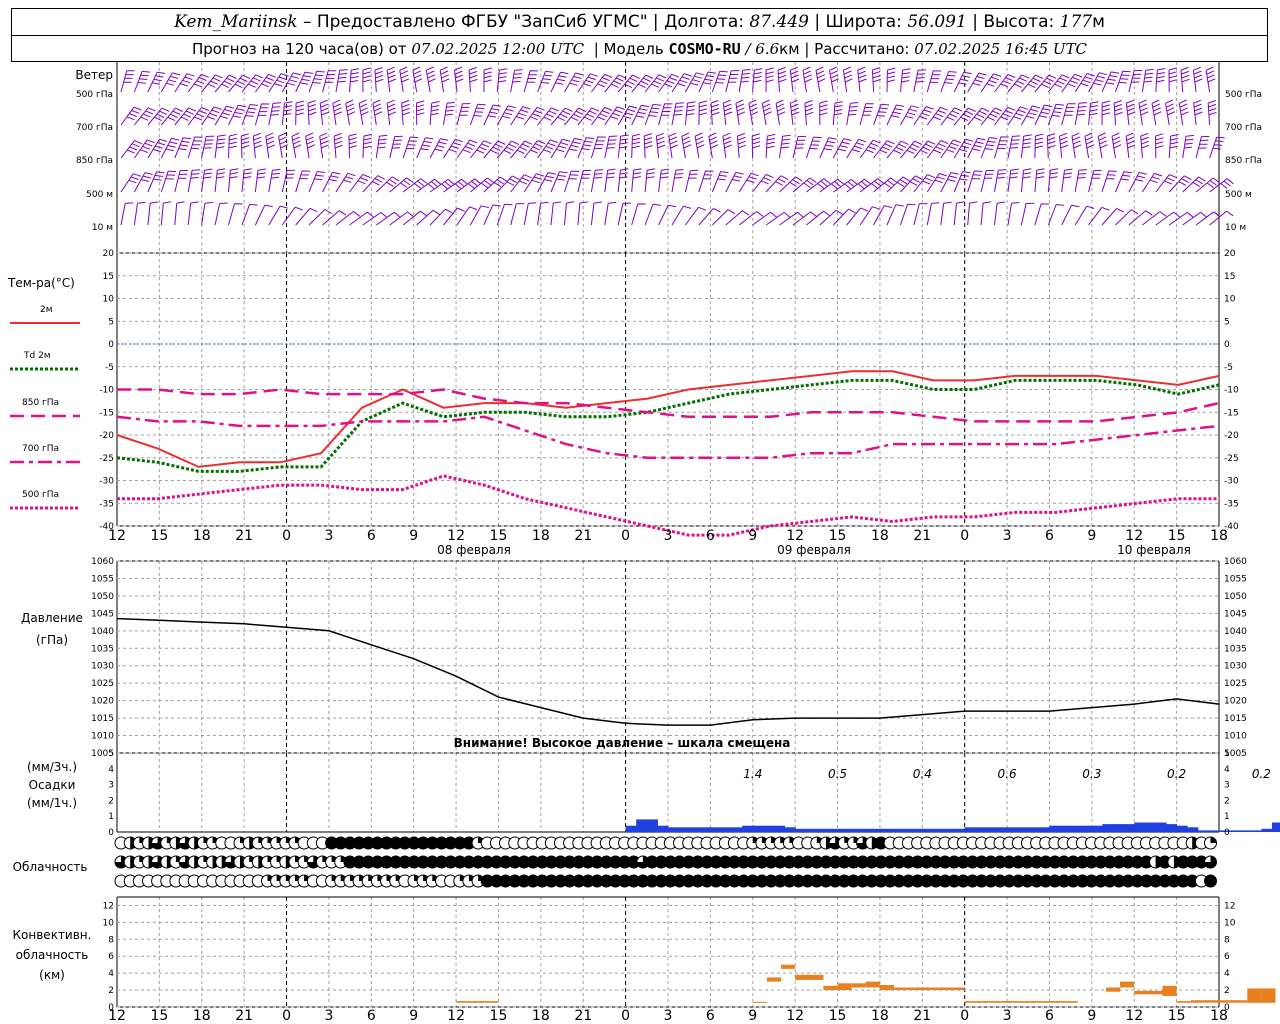 The width and height of the screenshot is (1280, 1024). Describe the element at coordinates (952, 825) in the screenshot. I see `precip-panel` at that location.